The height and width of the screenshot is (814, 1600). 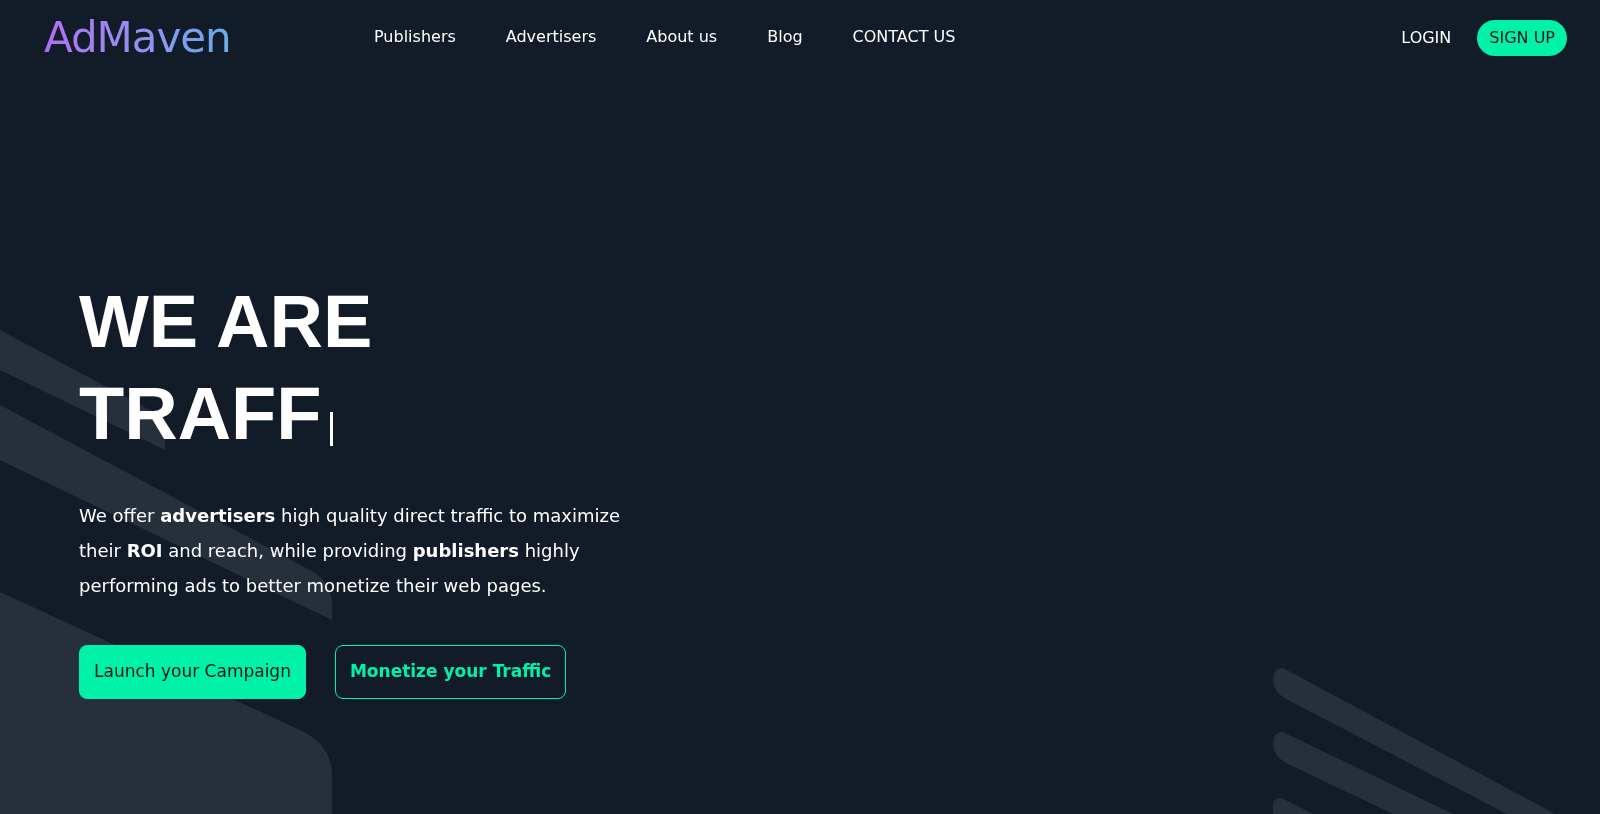 What do you see at coordinates (350, 551) in the screenshot?
I see `hero-description: We offer advertisers high quality direct traffic to maximize their ROI and reach, while providing publishers highly performing ads to better monetize their web pages.` at bounding box center [350, 551].